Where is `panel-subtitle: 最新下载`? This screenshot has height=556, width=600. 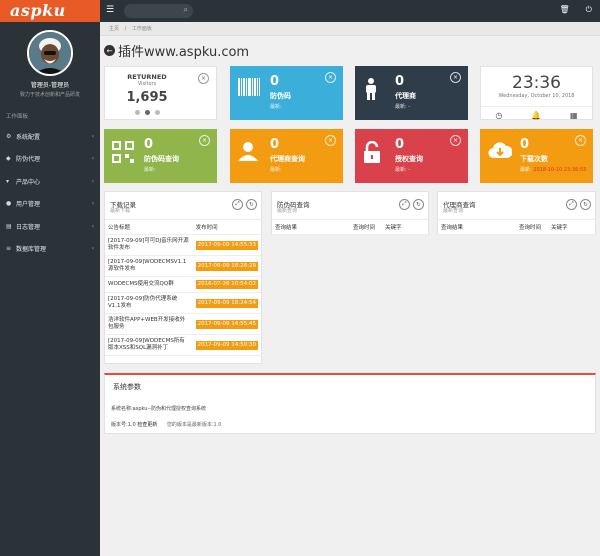
panel-subtitle: 最新下载 is located at coordinates (120, 211).